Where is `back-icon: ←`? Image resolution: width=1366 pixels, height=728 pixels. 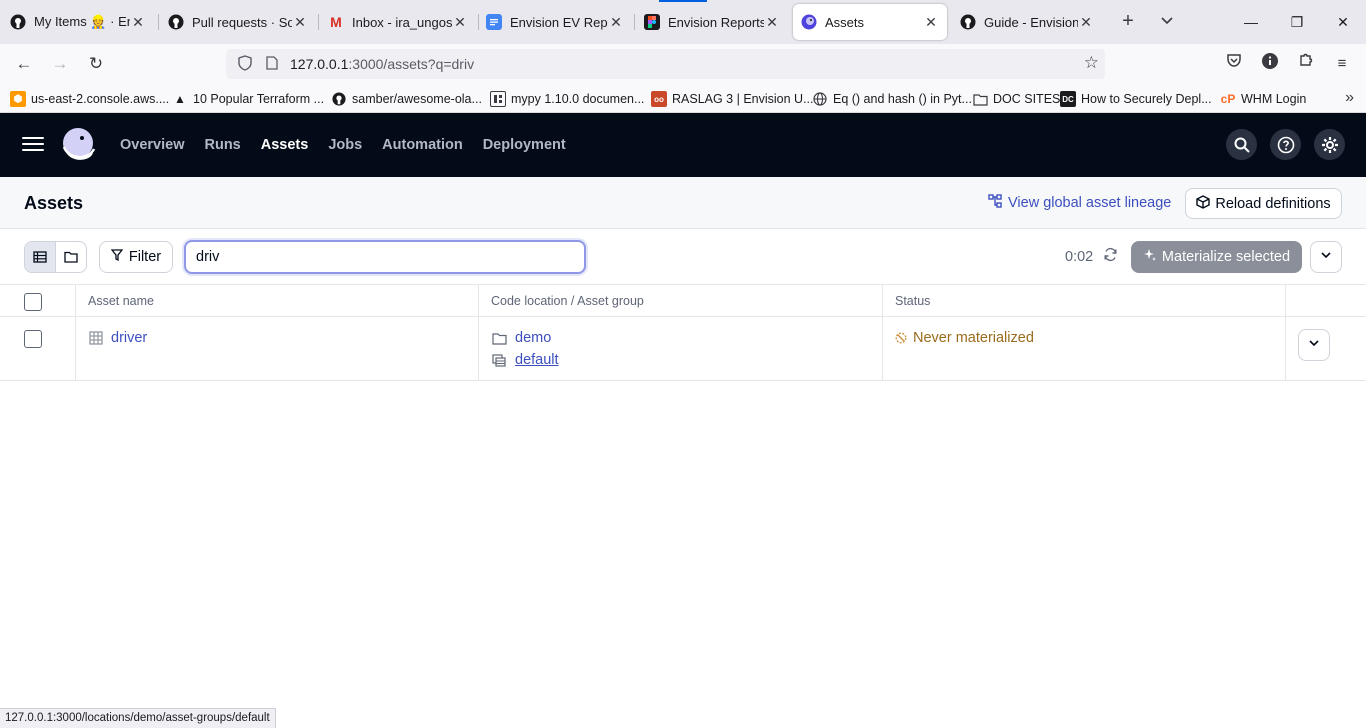
back-icon: ← is located at coordinates (24, 64).